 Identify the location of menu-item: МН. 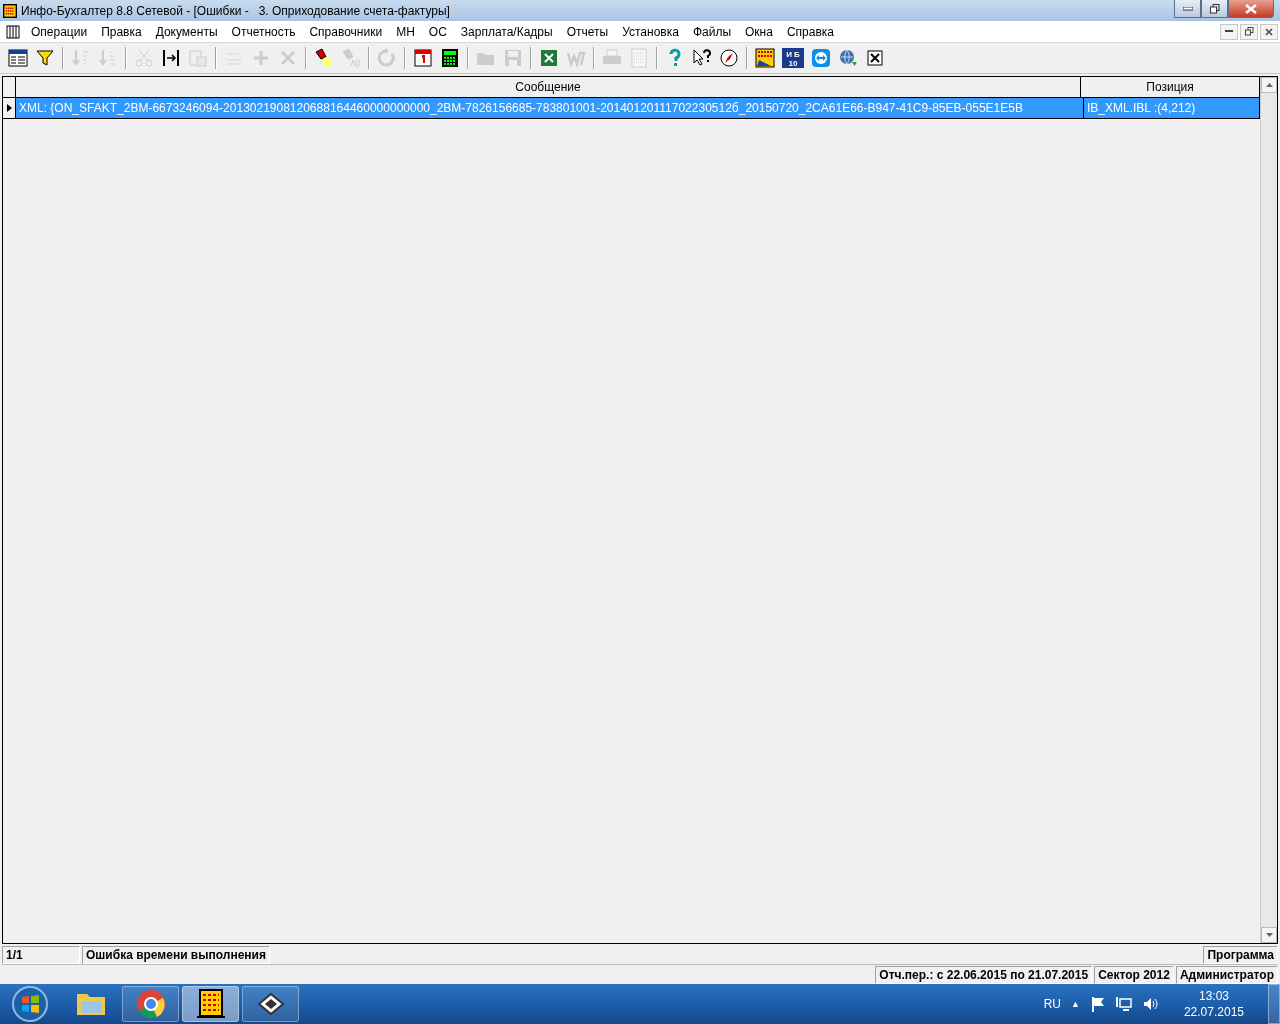
(405, 31).